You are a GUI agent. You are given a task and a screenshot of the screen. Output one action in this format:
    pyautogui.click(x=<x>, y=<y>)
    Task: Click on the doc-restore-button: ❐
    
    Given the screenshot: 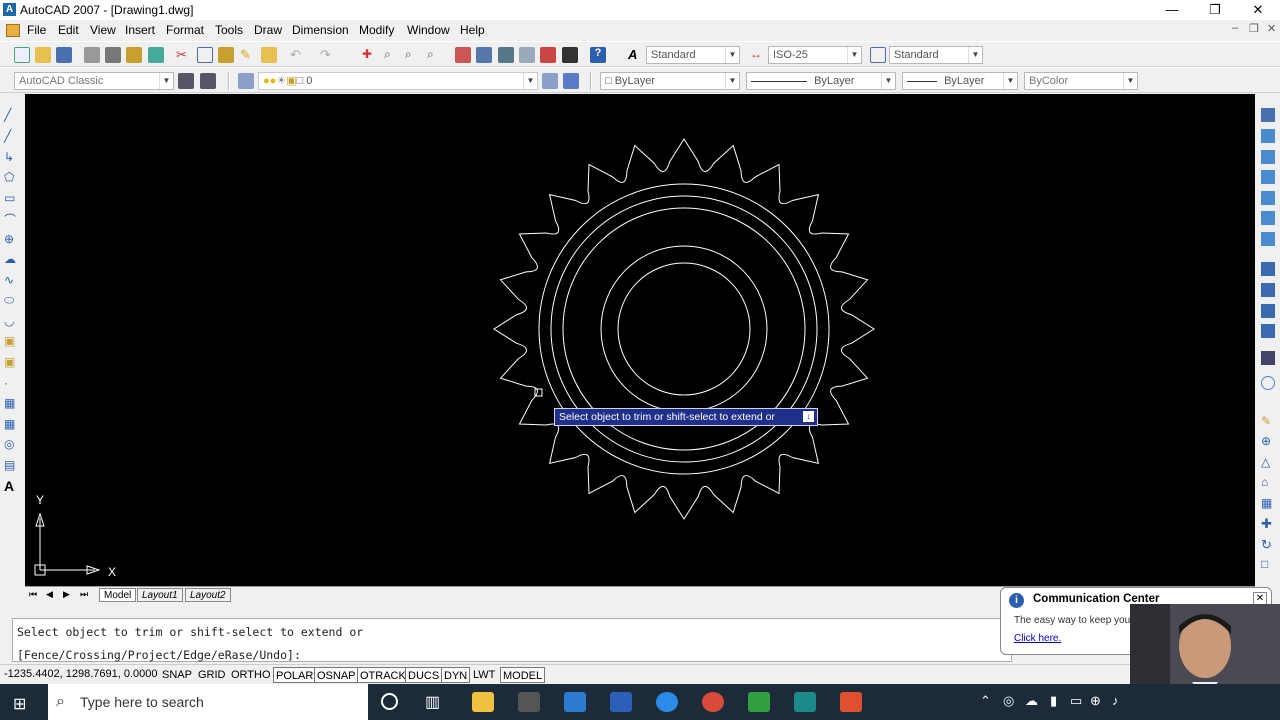 What is the action you would take?
    pyautogui.click(x=1254, y=28)
    